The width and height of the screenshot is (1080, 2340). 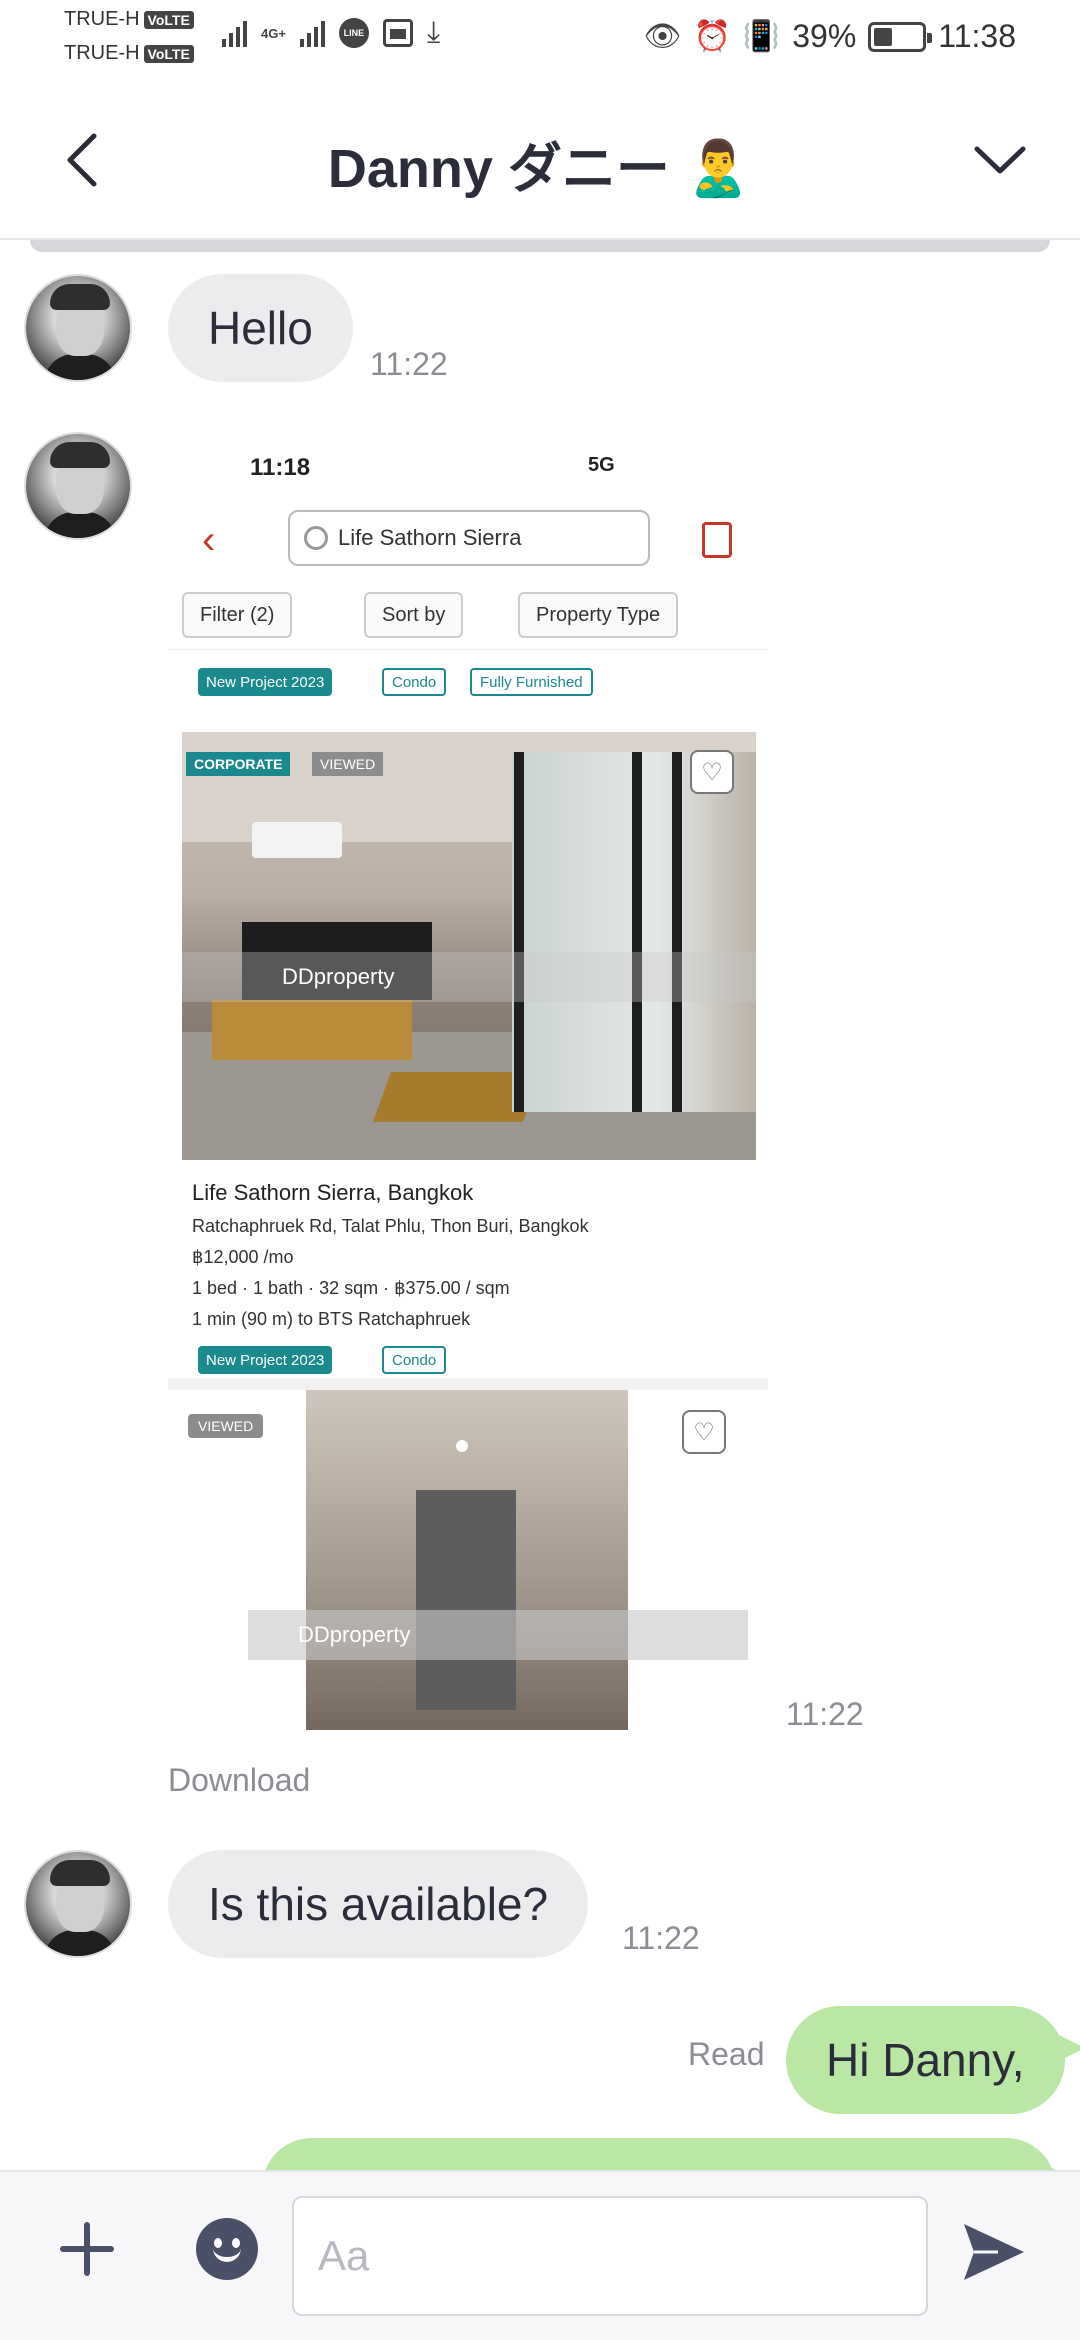 I want to click on status-icons-left: 4G+ LINE ⤓, so click(x=331, y=33).